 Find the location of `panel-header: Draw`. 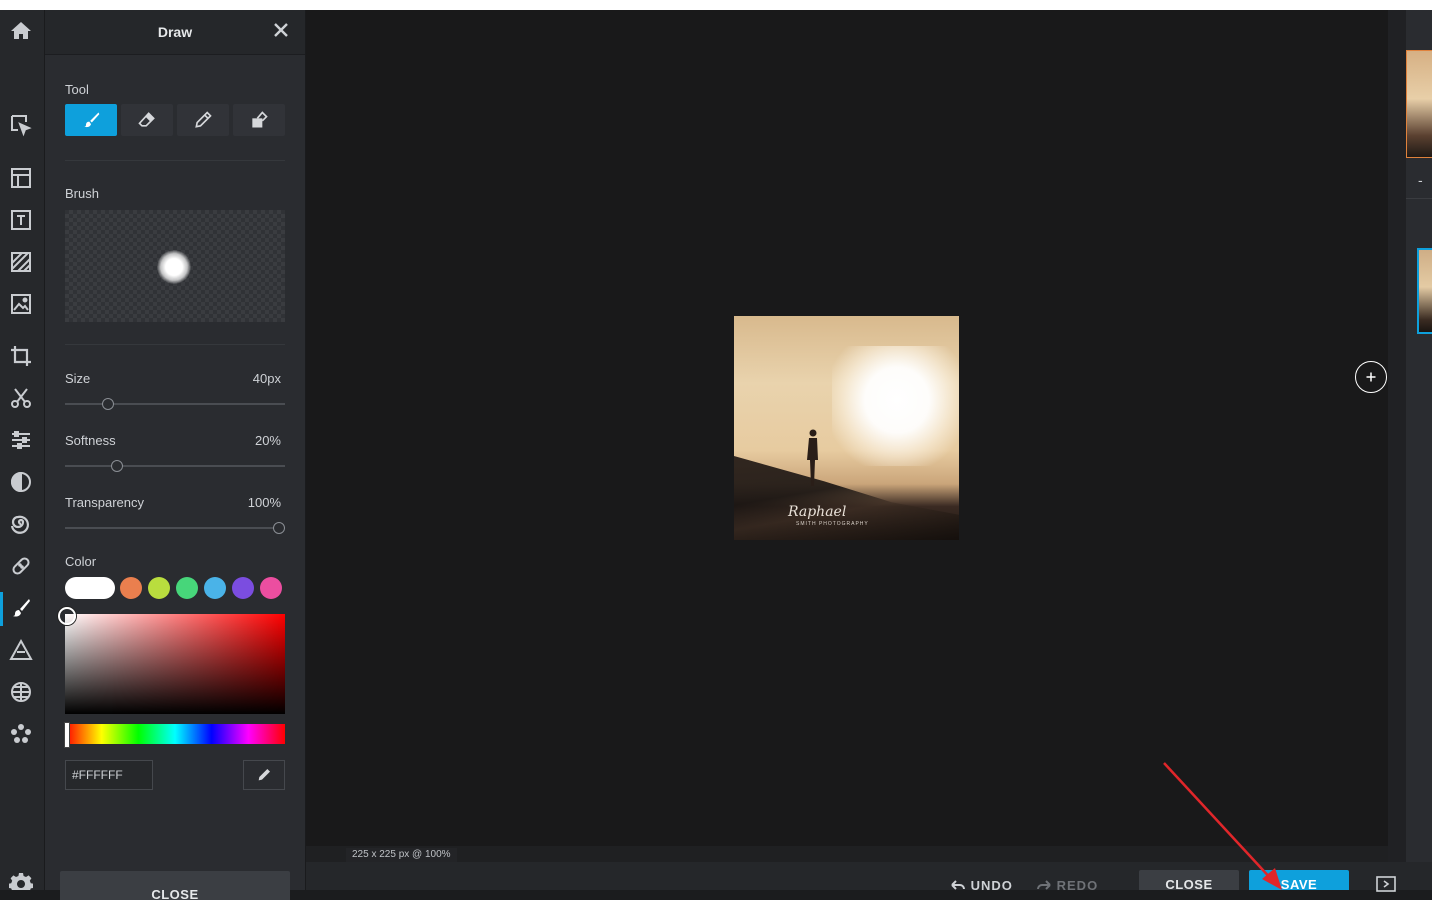

panel-header: Draw is located at coordinates (175, 32).